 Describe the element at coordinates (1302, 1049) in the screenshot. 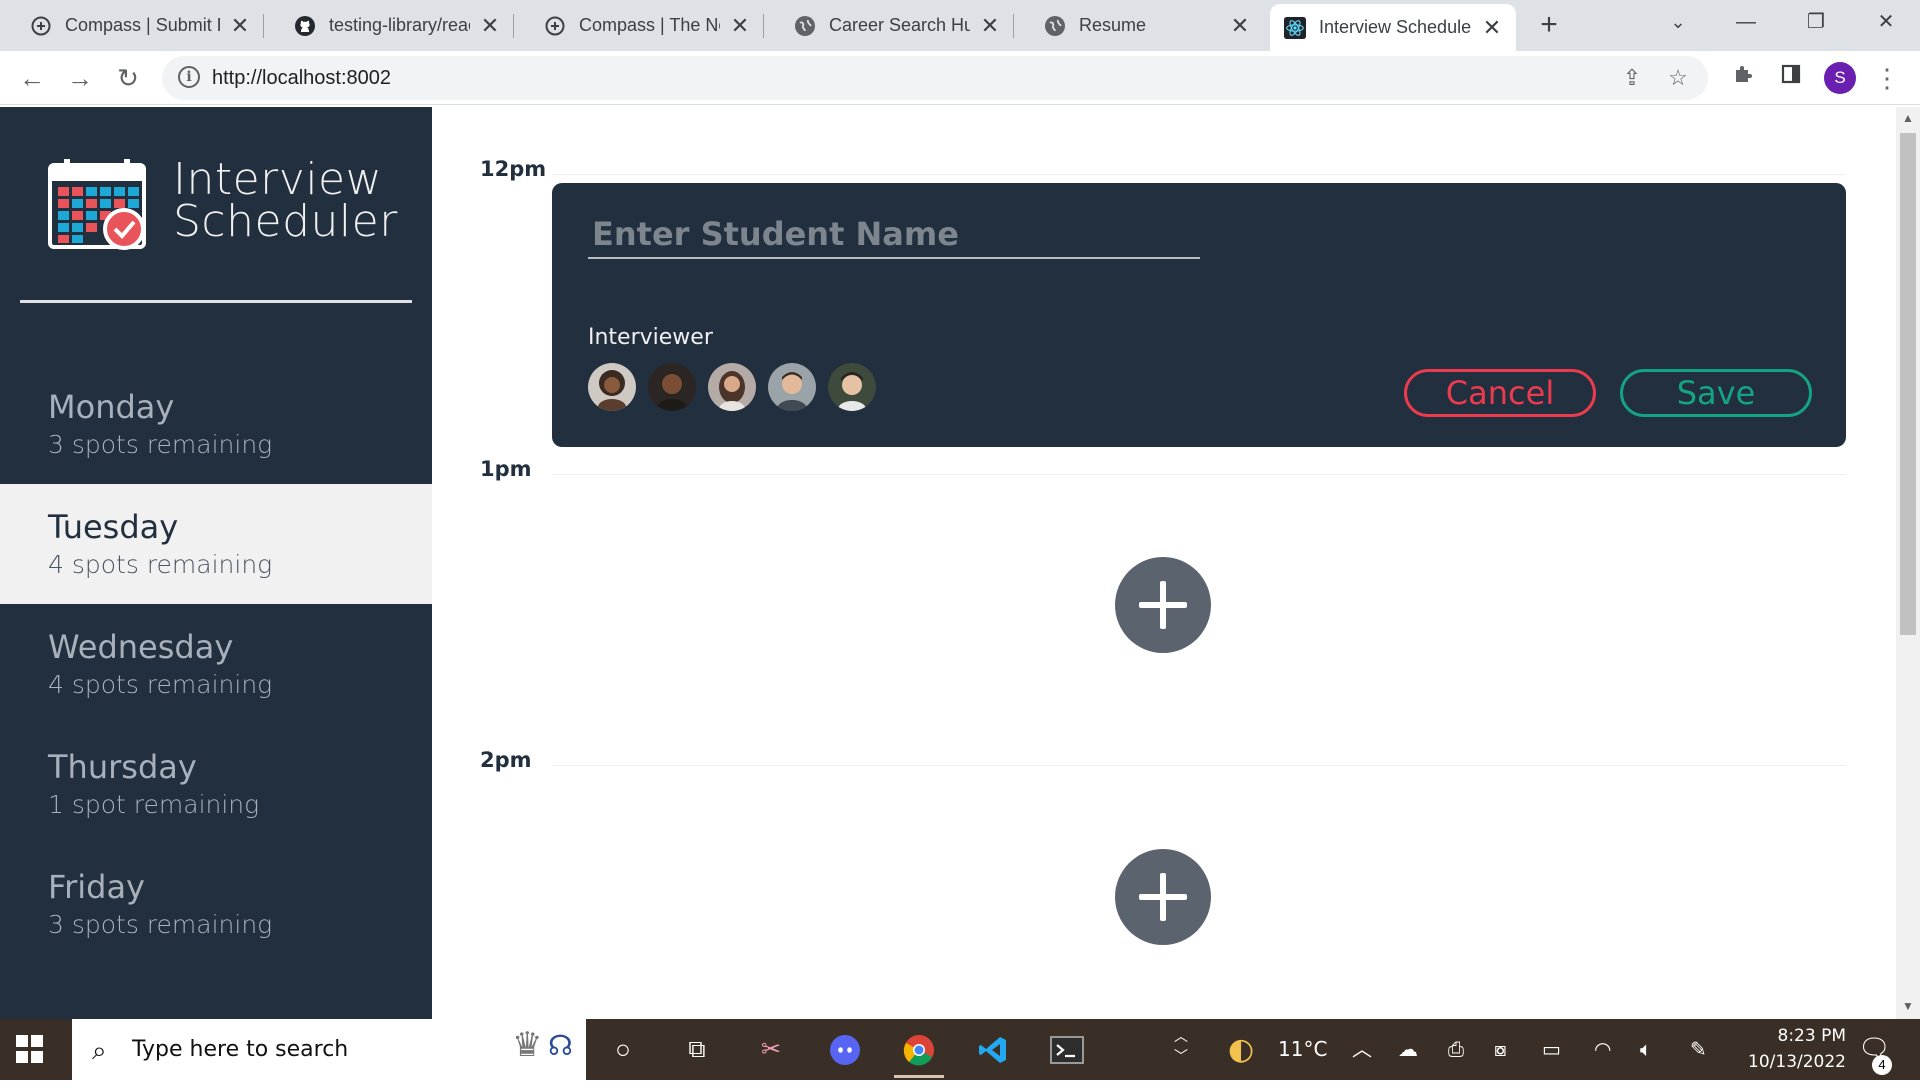

I see `temperature-text: 11°C` at that location.